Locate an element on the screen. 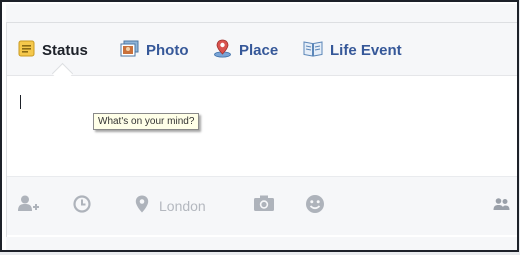 The width and height of the screenshot is (520, 255). add-date-button is located at coordinates (82, 206).